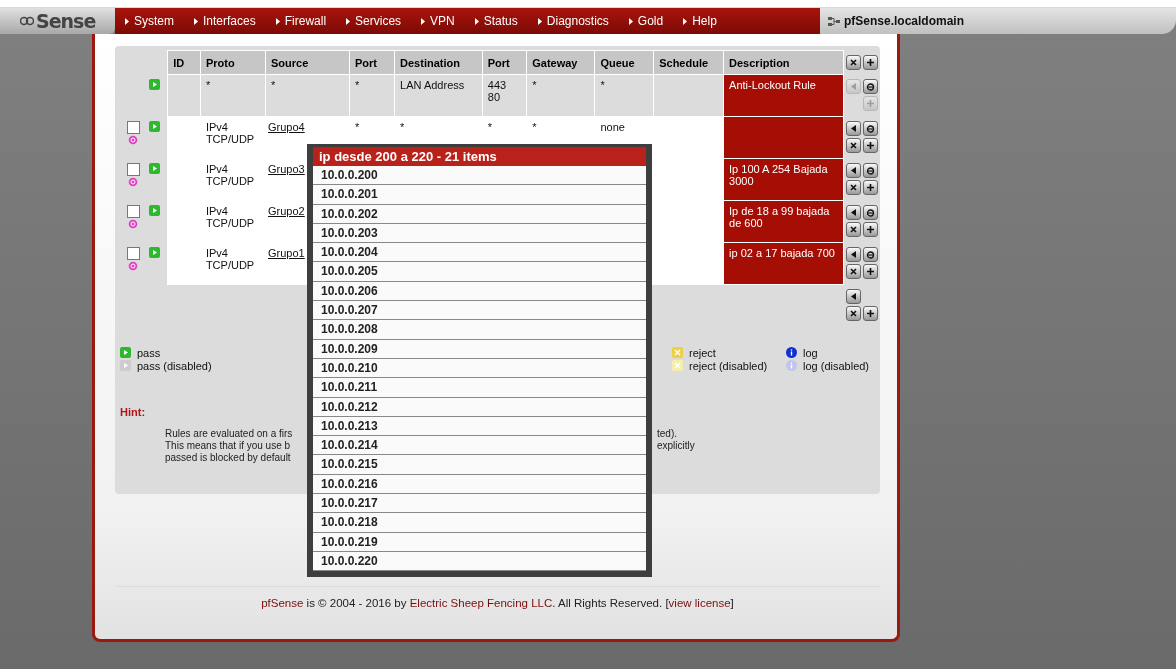 Image resolution: width=1176 pixels, height=669 pixels. What do you see at coordinates (479, 349) in the screenshot?
I see `popup-list-item: 10.0.0.209` at bounding box center [479, 349].